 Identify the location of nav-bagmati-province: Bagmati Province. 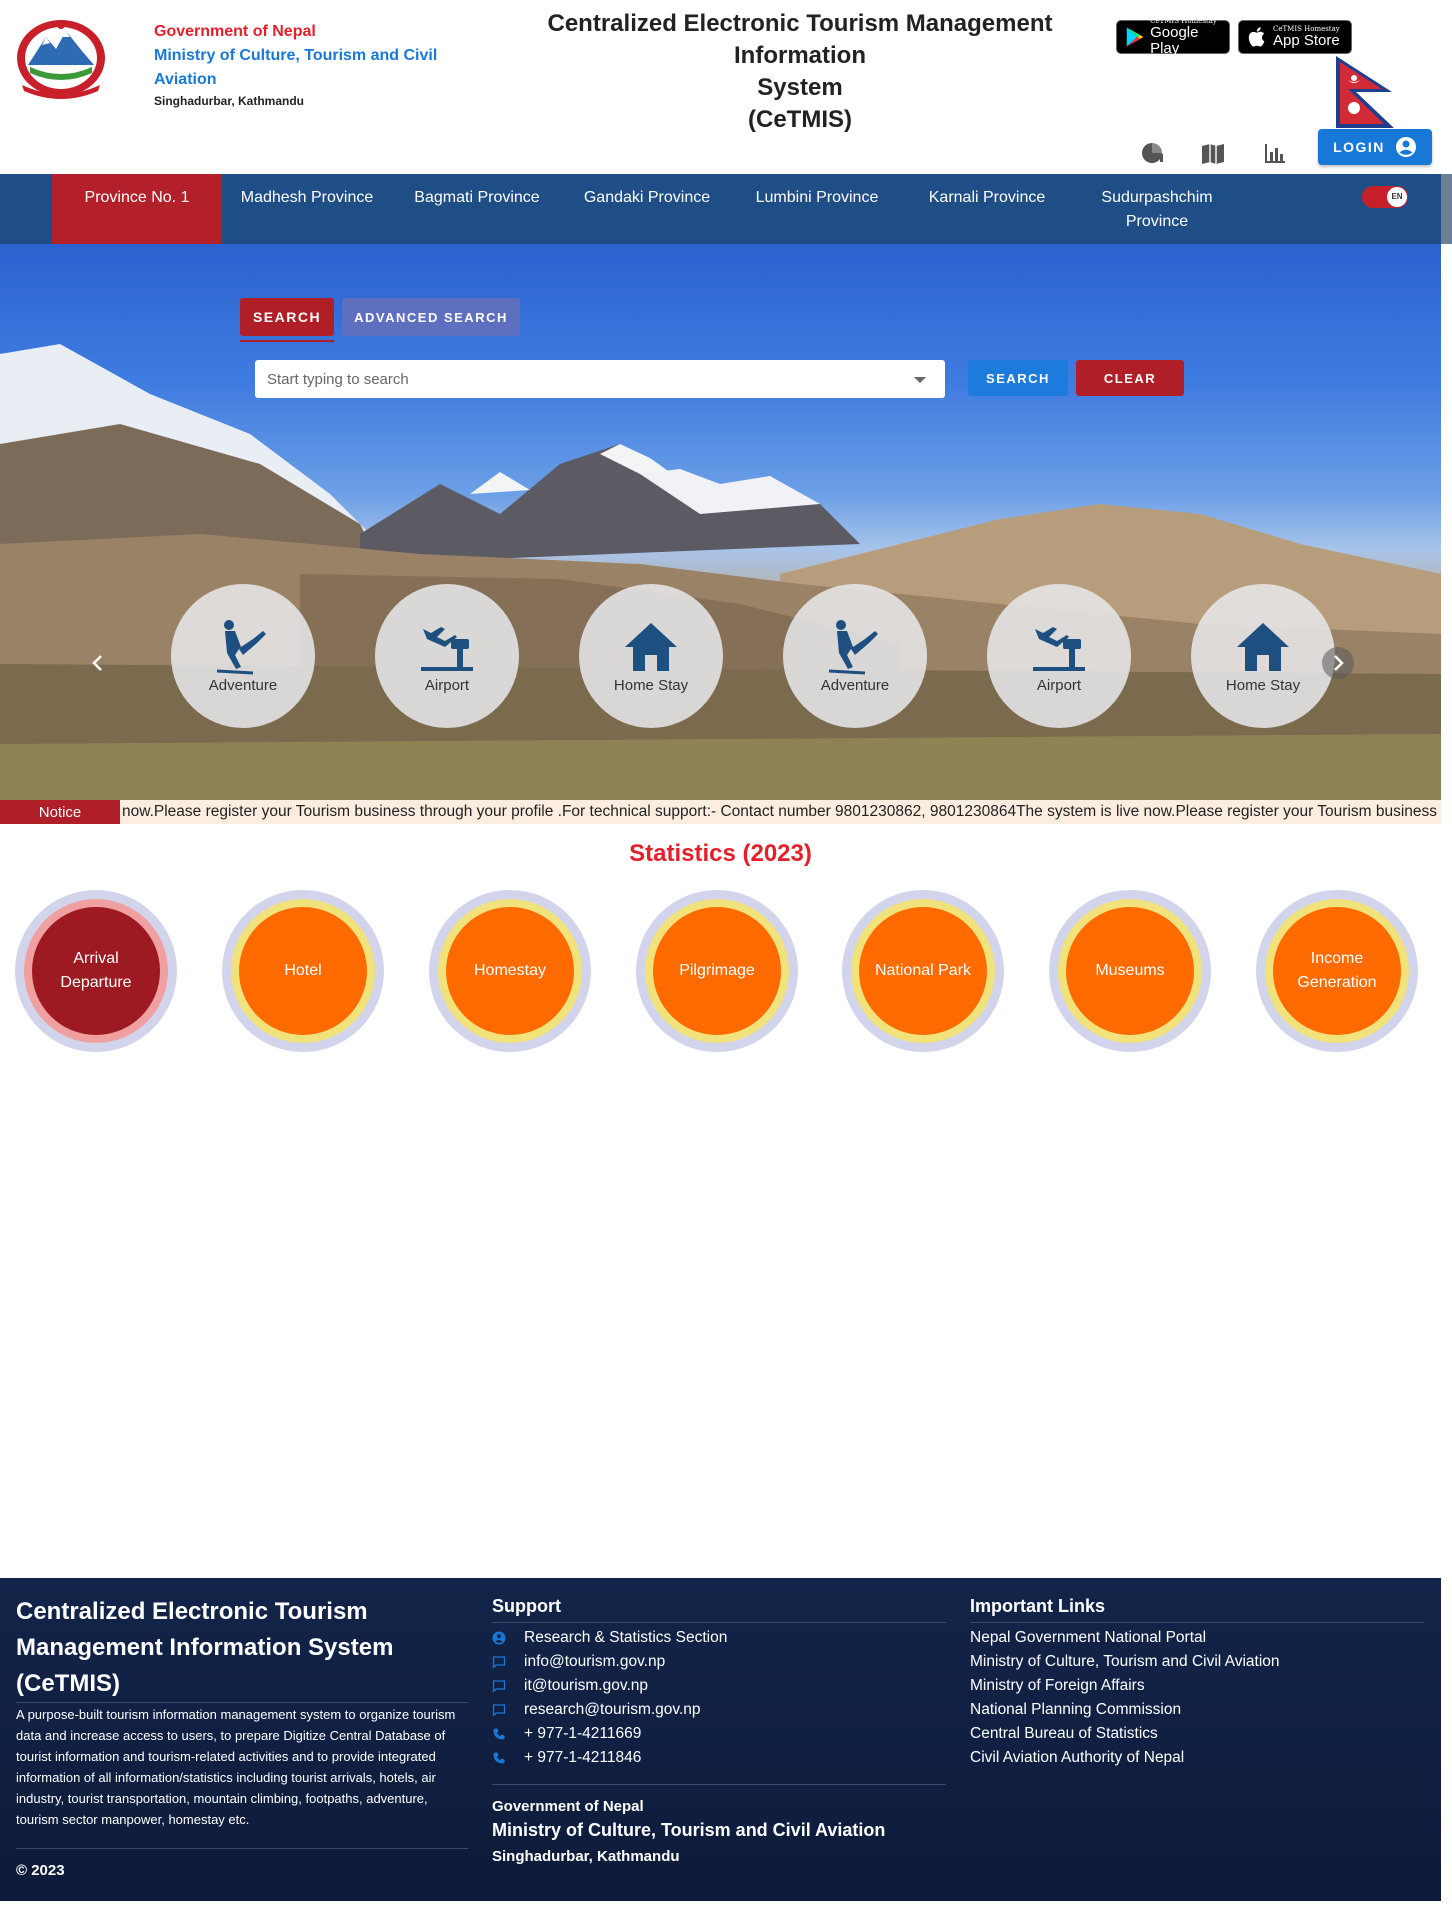
(477, 209).